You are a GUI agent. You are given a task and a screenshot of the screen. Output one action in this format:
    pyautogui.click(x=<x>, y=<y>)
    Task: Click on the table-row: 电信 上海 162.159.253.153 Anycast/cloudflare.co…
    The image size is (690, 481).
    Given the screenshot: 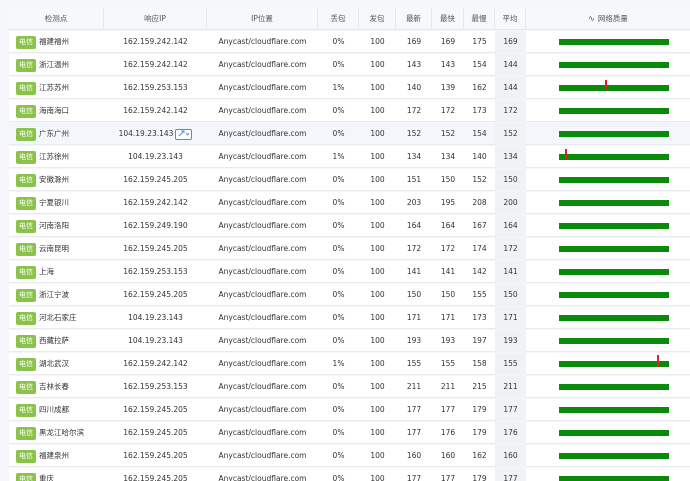 What is the action you would take?
    pyautogui.click(x=349, y=272)
    